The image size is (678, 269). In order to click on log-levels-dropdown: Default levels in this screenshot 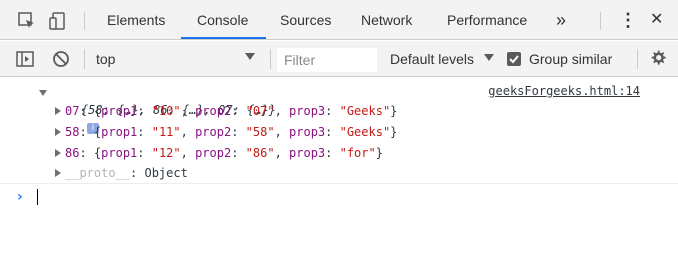, I will do `click(432, 59)`.